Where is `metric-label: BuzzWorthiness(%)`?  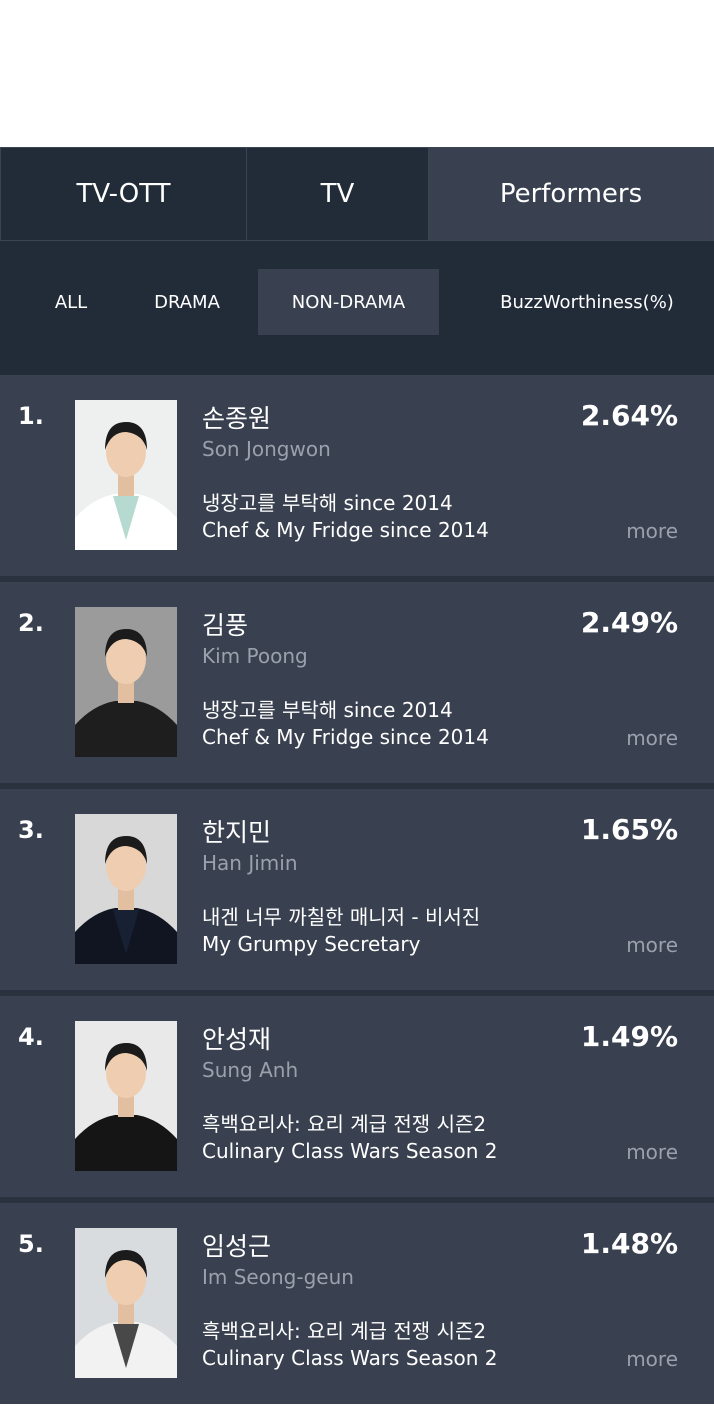
metric-label: BuzzWorthiness(%) is located at coordinates (587, 302).